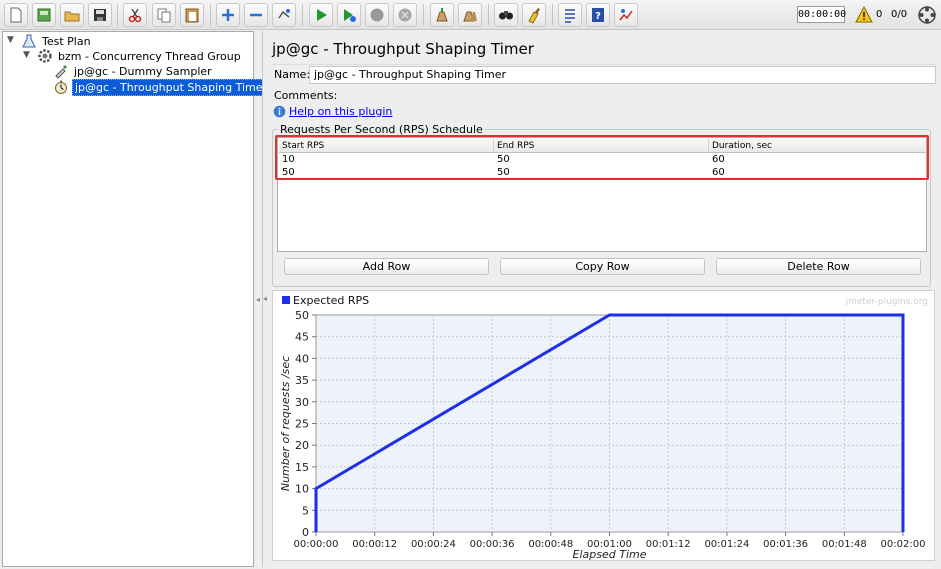 This screenshot has width=941, height=569. I want to click on warning-icon, so click(864, 14).